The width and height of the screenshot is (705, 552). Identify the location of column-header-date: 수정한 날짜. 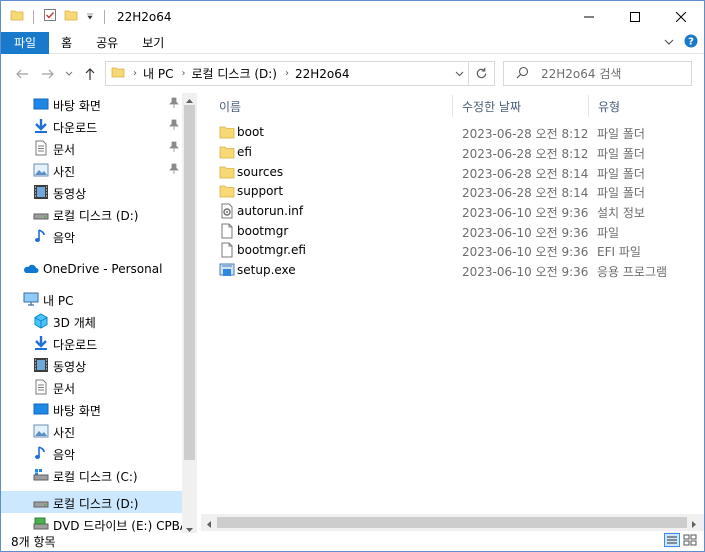
(491, 106).